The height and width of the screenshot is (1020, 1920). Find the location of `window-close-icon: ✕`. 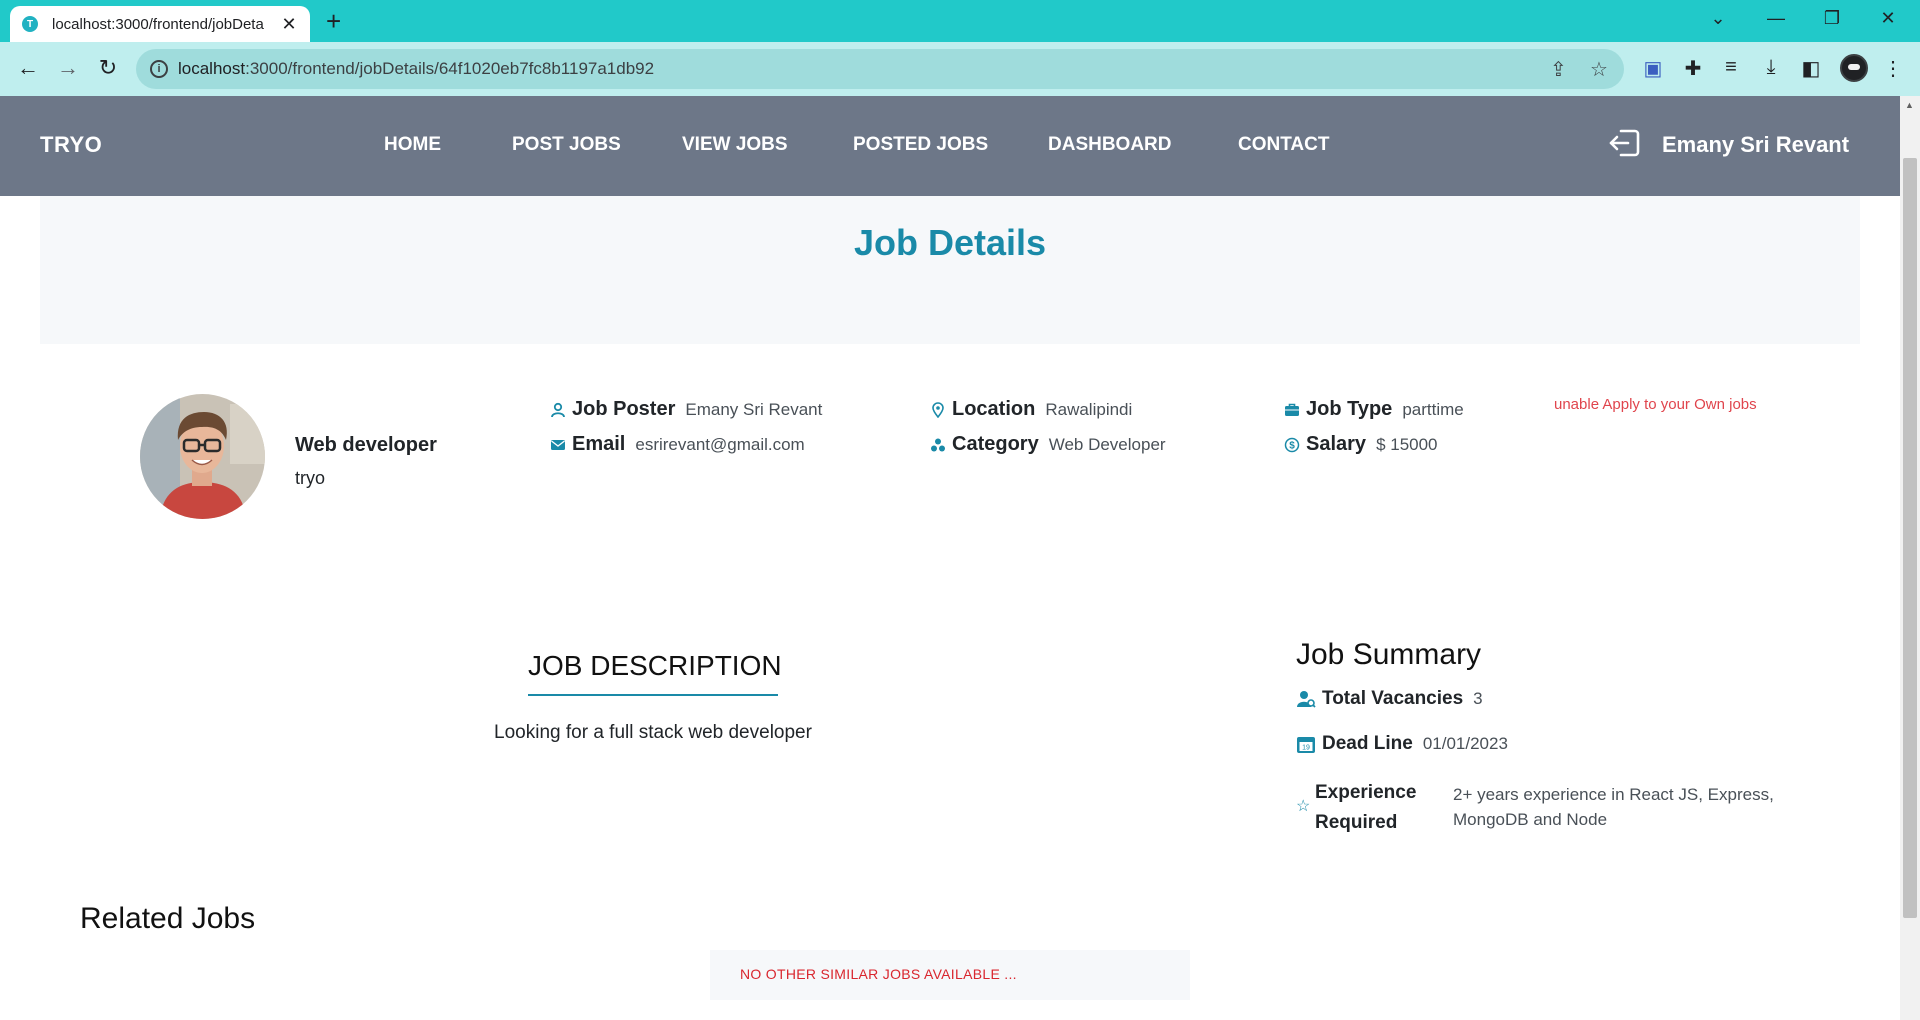

window-close-icon: ✕ is located at coordinates (1888, 18).